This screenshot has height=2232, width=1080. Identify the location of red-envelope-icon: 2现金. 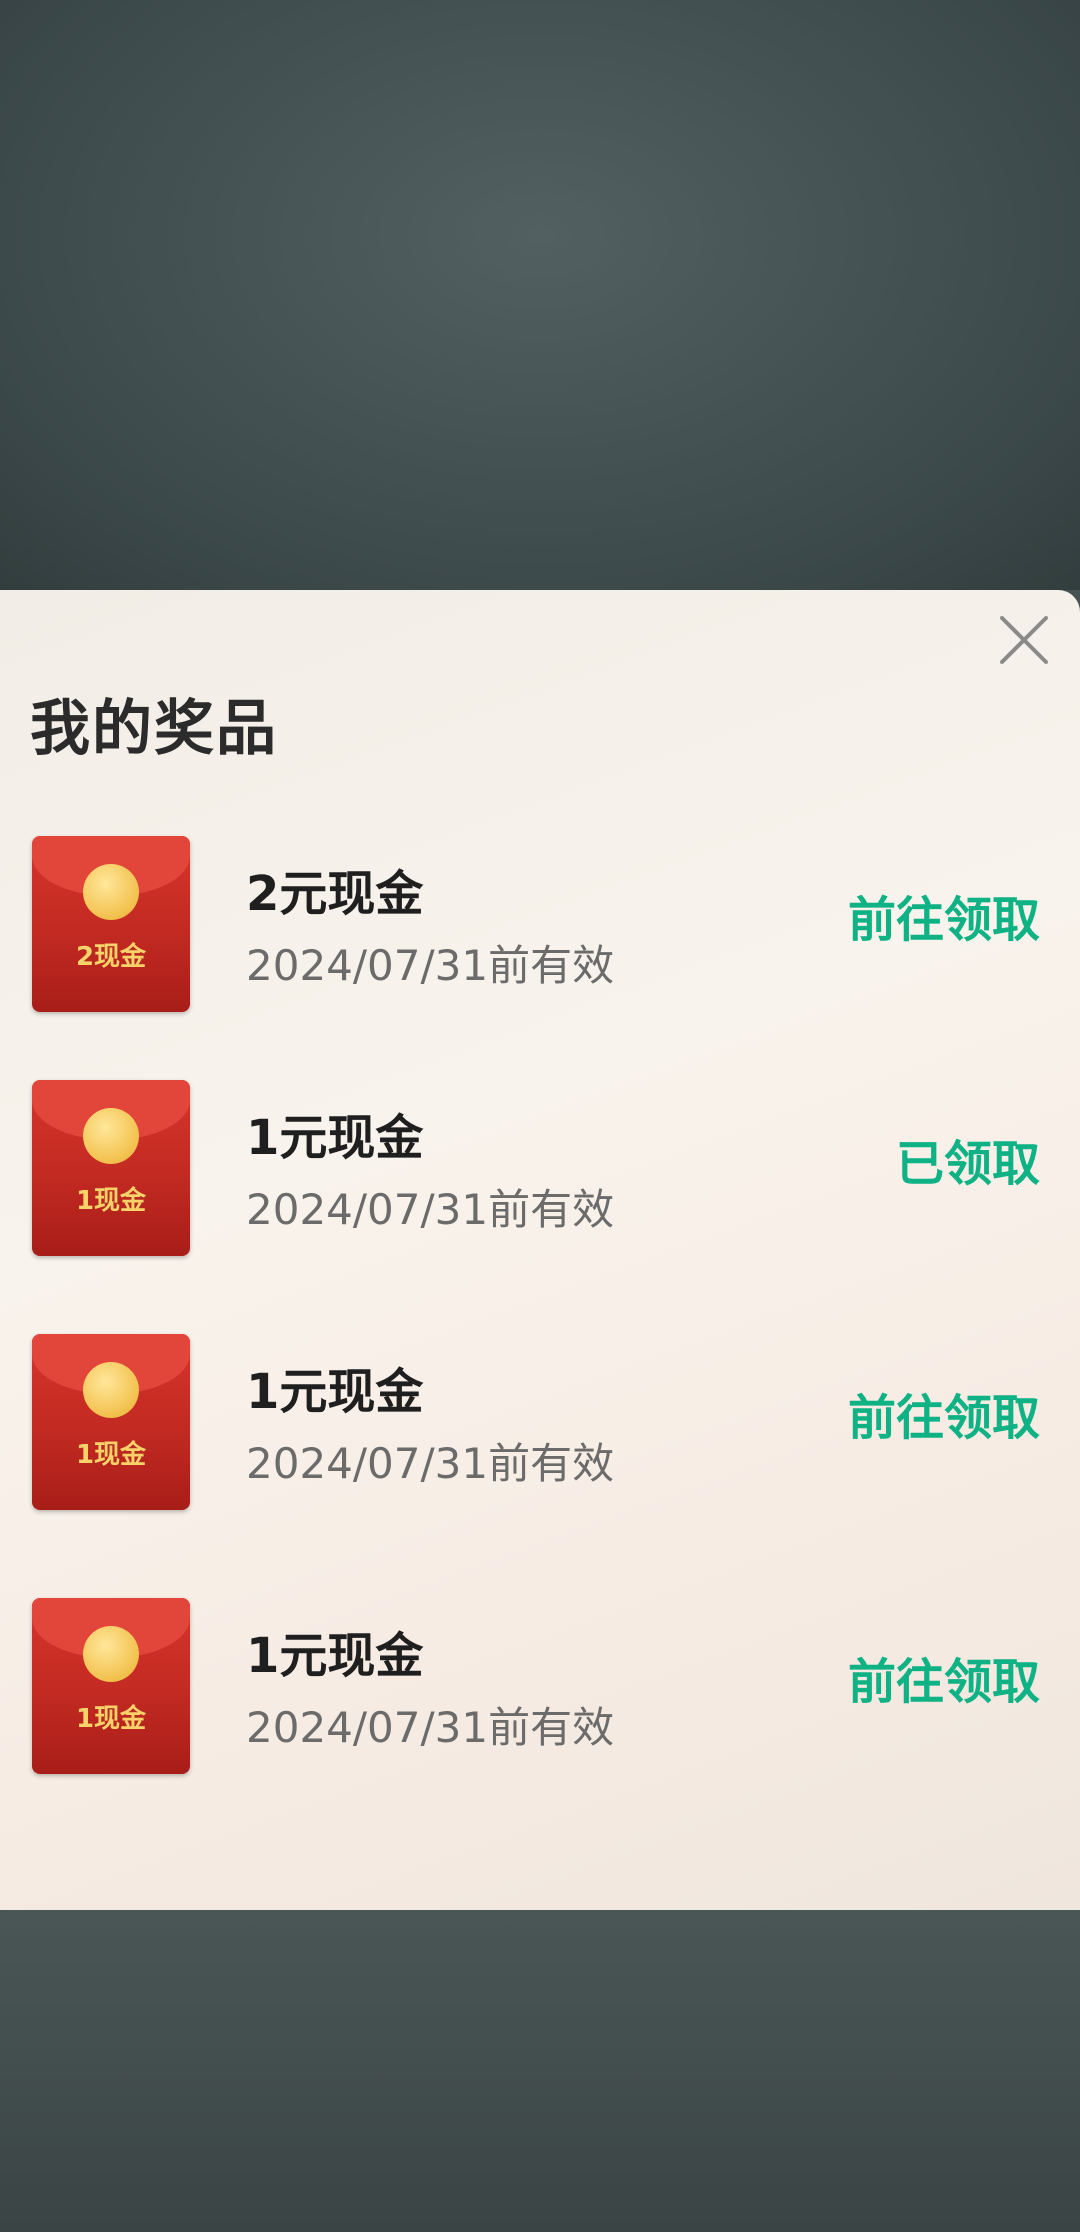
(111, 924).